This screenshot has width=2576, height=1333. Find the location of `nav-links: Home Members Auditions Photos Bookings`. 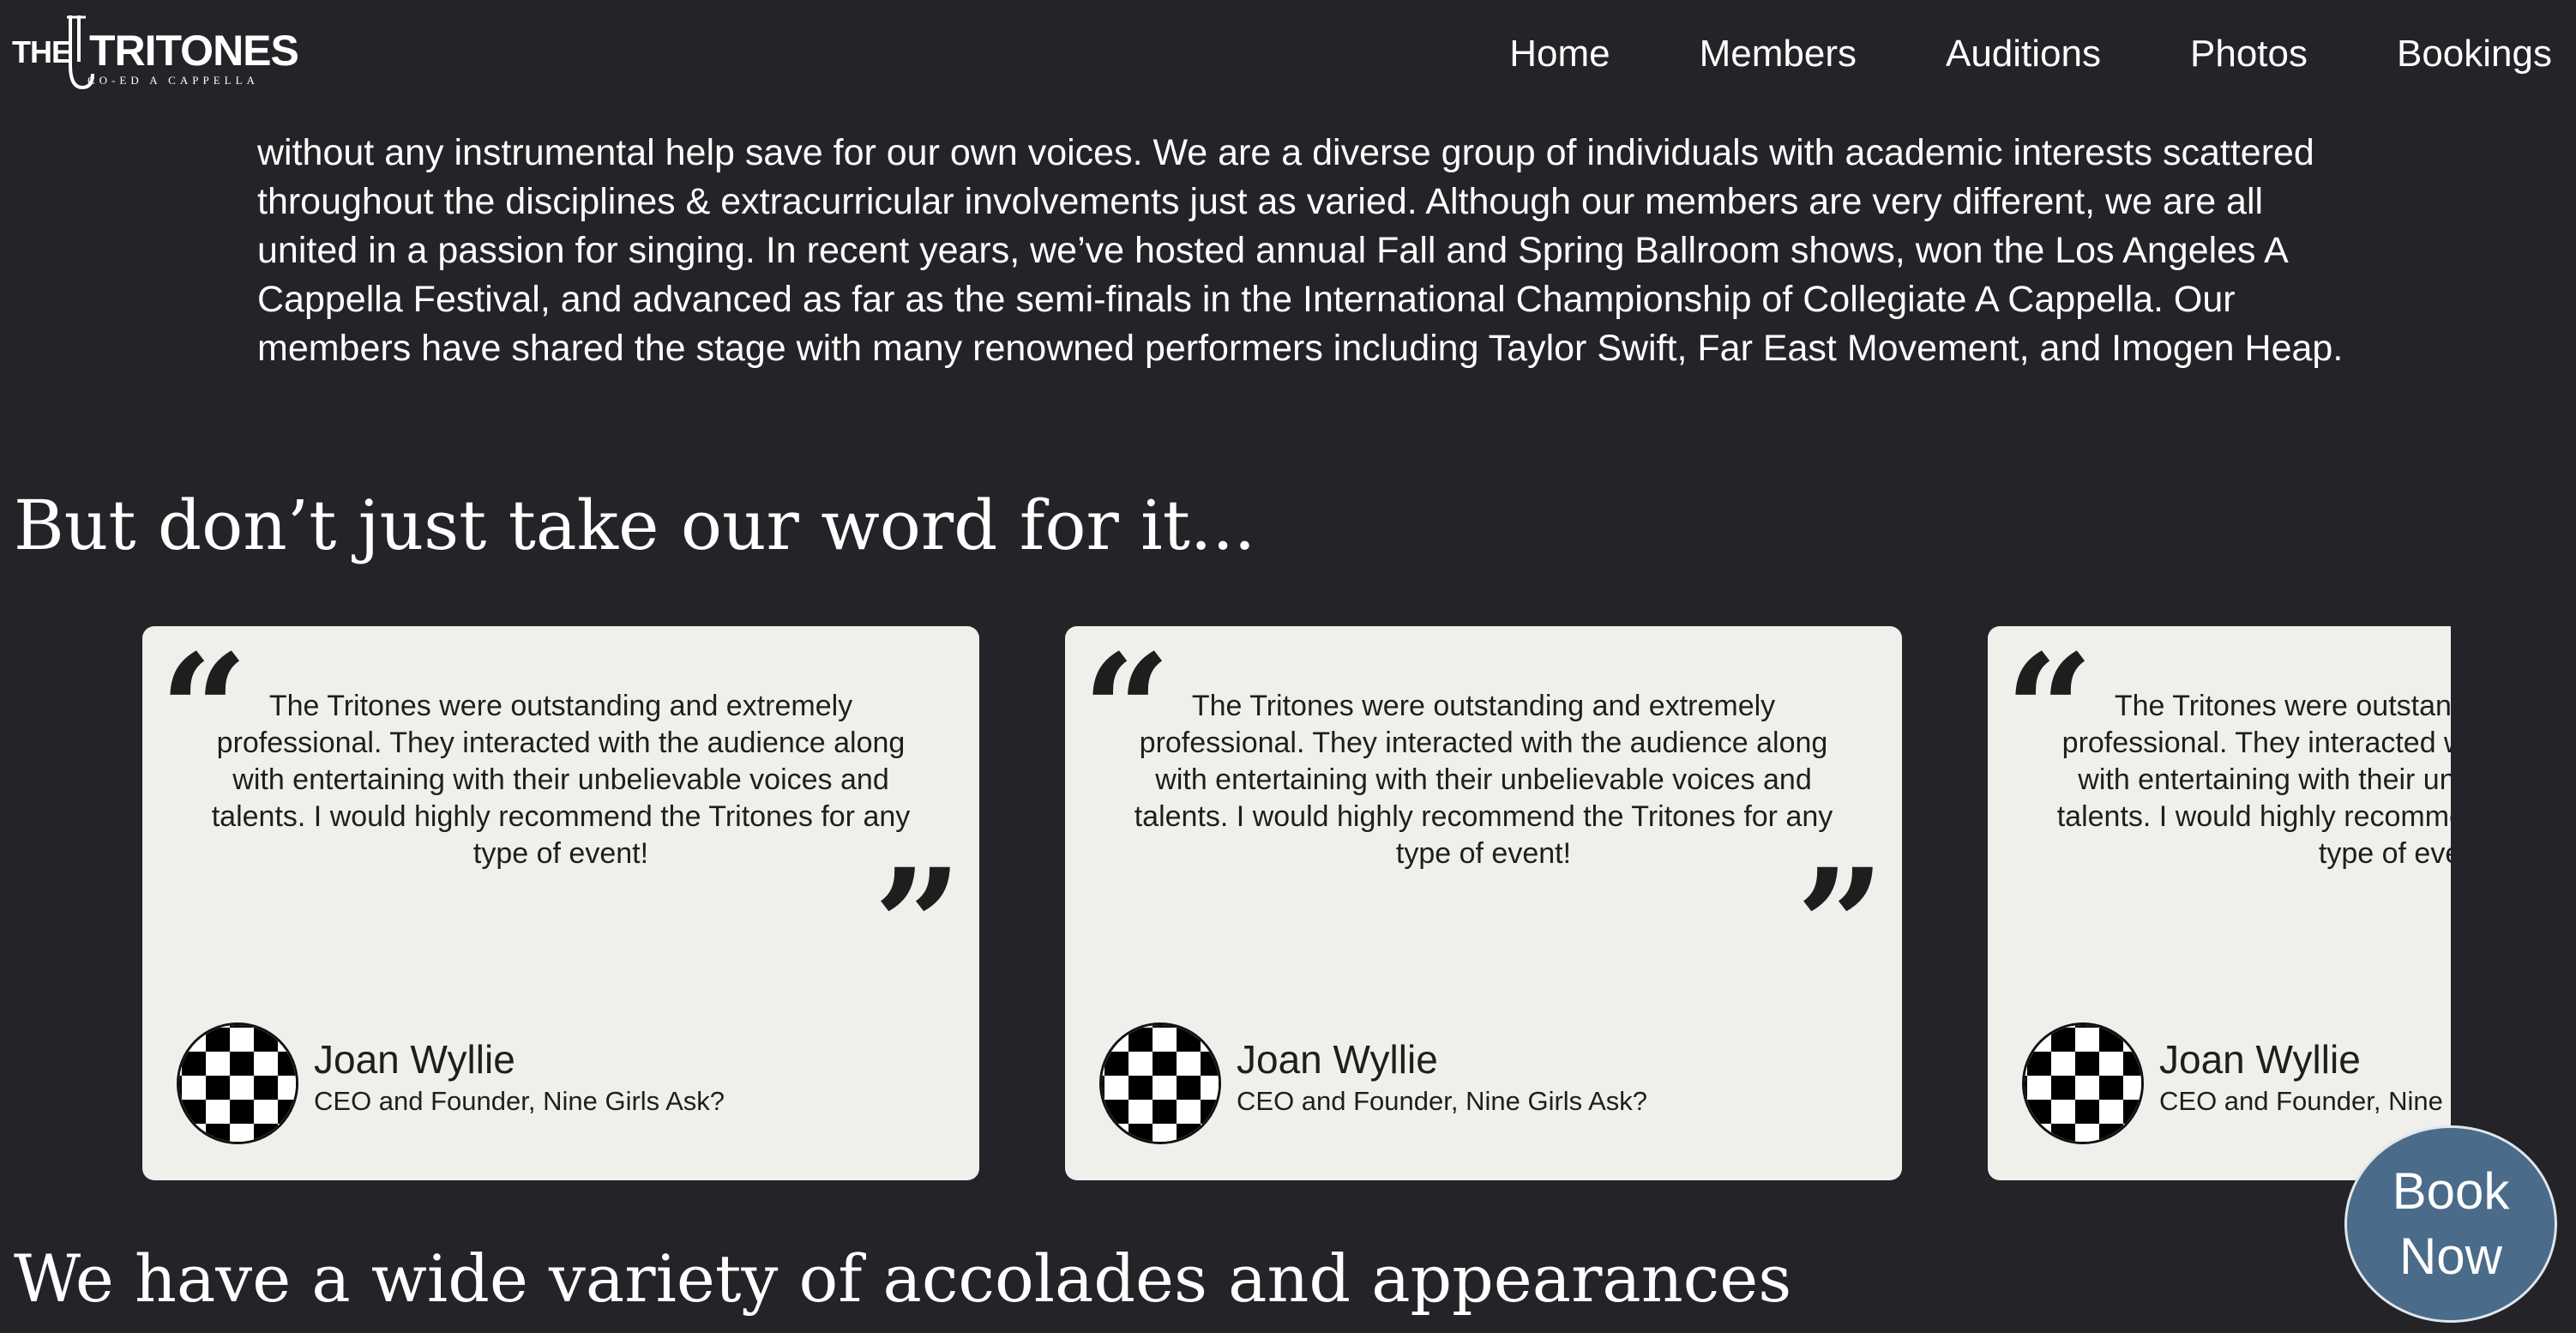

nav-links: Home Members Auditions Photos Bookings is located at coordinates (2031, 54).